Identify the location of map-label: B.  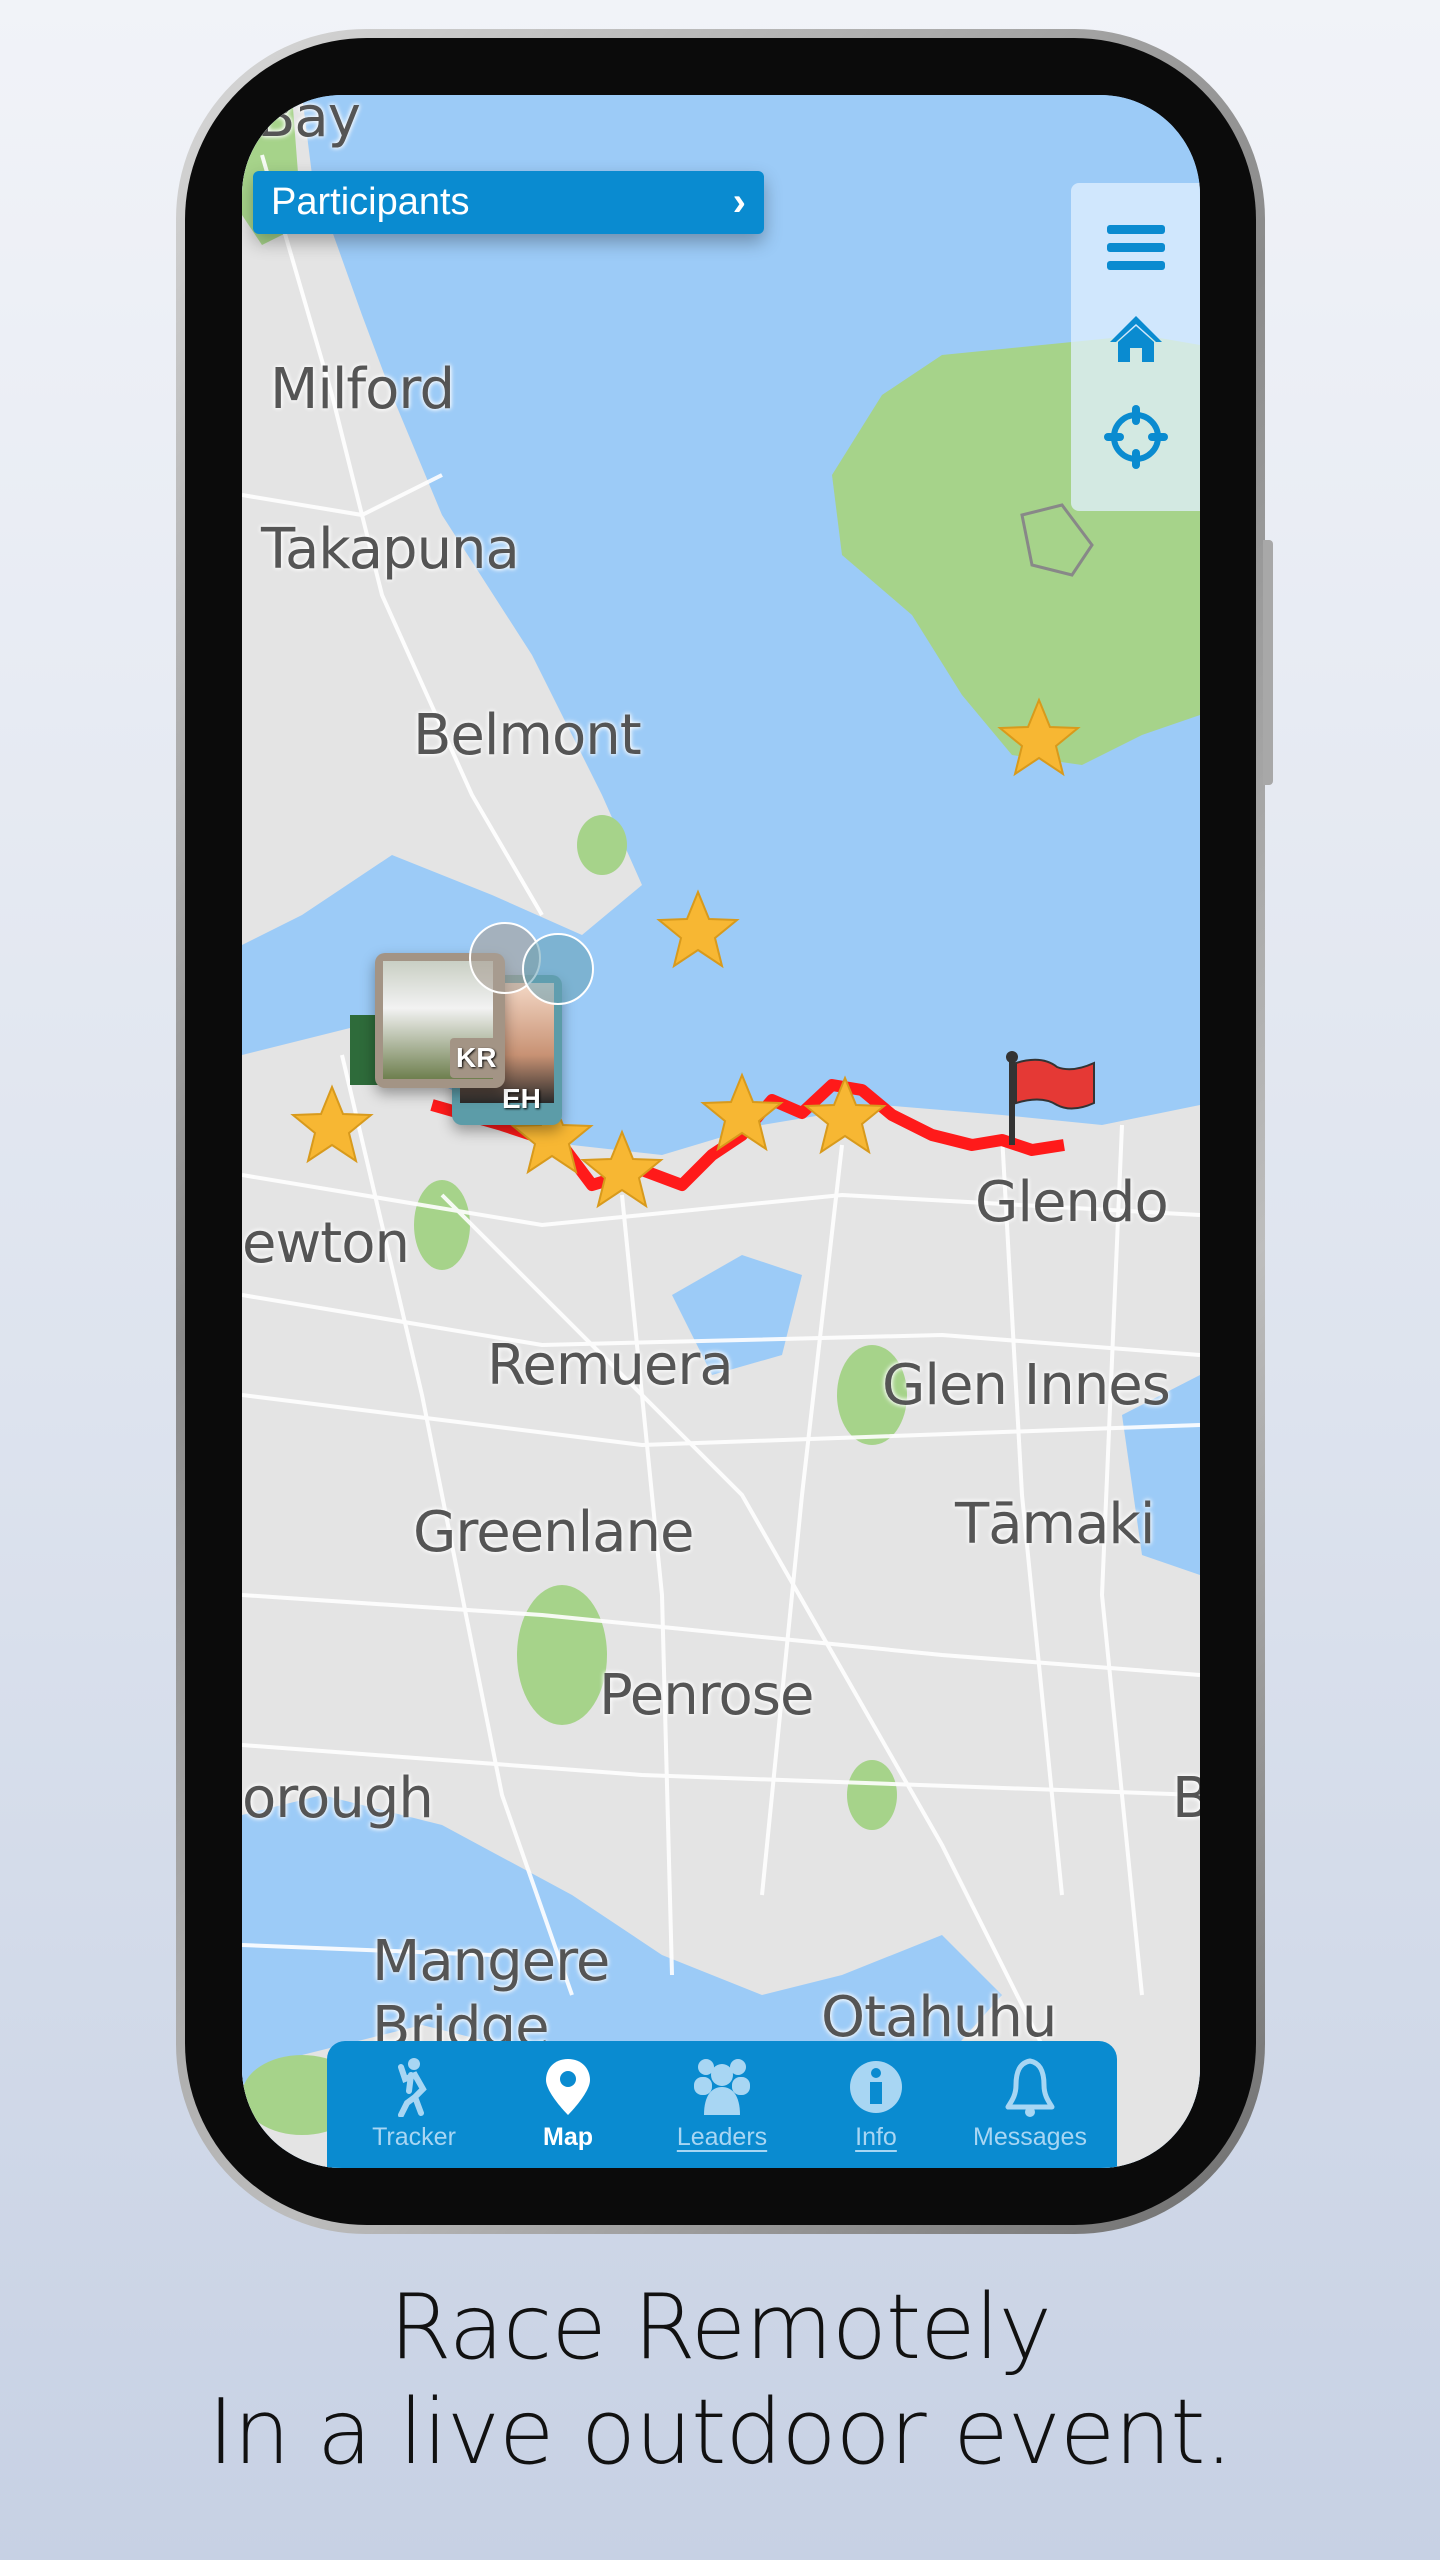
(1186, 1798).